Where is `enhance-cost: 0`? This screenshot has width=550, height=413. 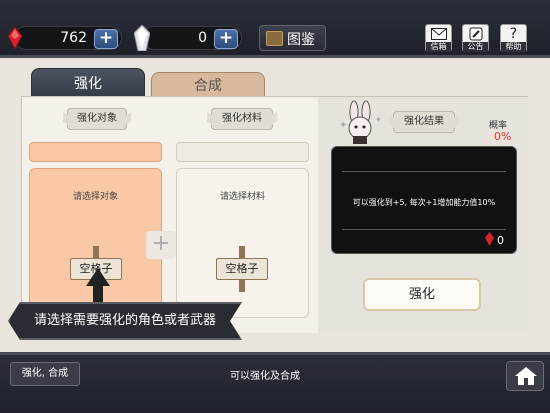 enhance-cost: 0 is located at coordinates (494, 239).